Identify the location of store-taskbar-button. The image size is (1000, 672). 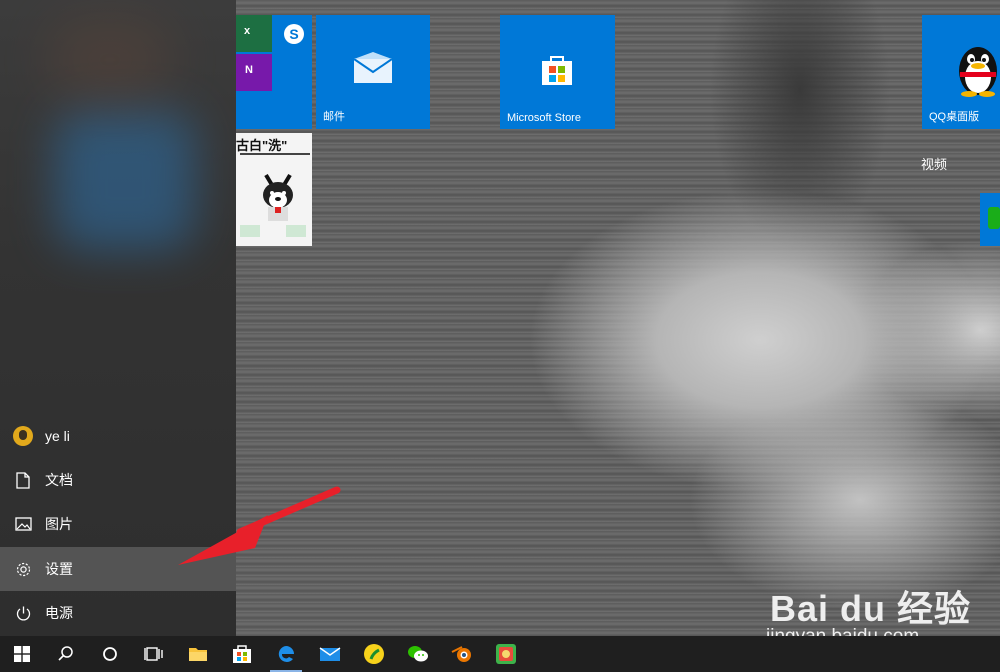
(242, 654).